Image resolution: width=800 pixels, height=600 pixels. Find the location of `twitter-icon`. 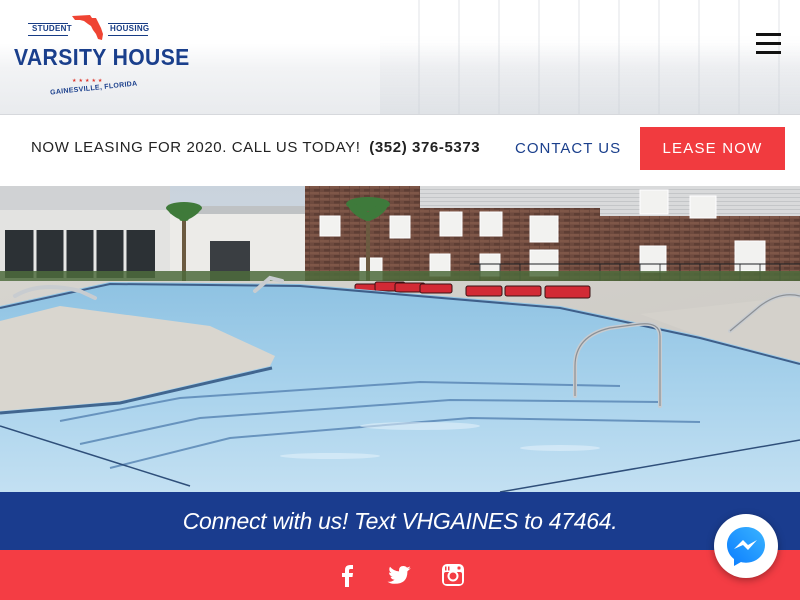

twitter-icon is located at coordinates (400, 575).